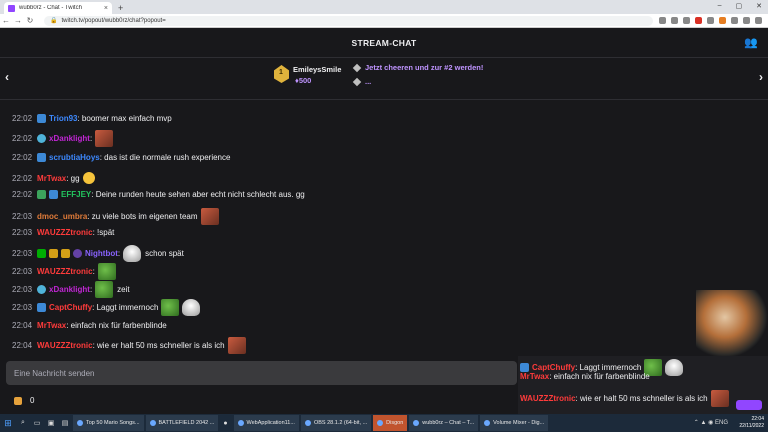 Image resolution: width=768 pixels, height=432 pixels. I want to click on laugh-emote-icon, so click(88, 178).